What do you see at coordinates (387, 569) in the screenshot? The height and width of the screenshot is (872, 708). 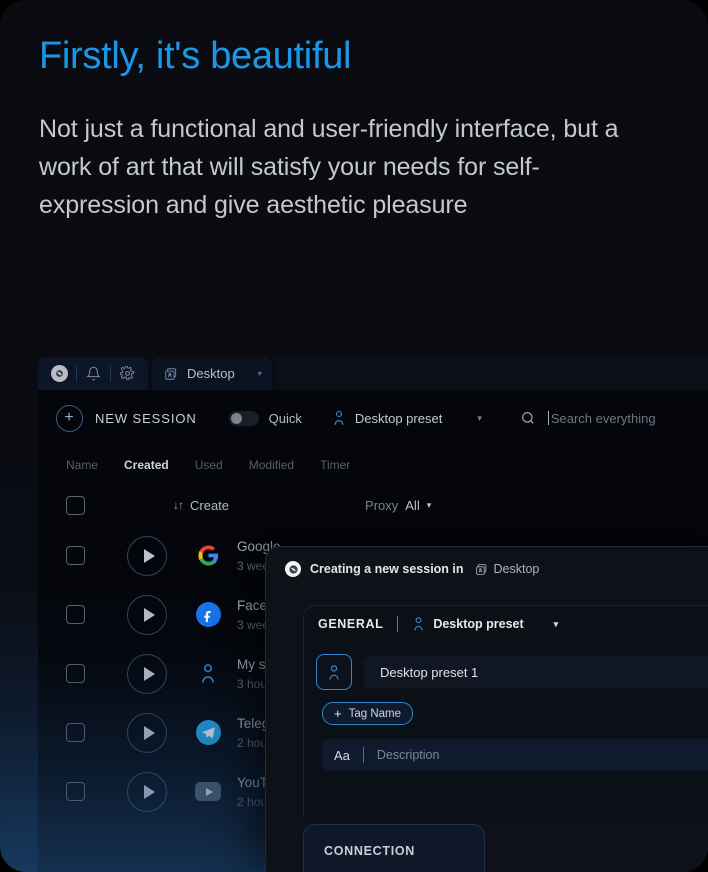 I see `modal-title: Creating a new session in` at bounding box center [387, 569].